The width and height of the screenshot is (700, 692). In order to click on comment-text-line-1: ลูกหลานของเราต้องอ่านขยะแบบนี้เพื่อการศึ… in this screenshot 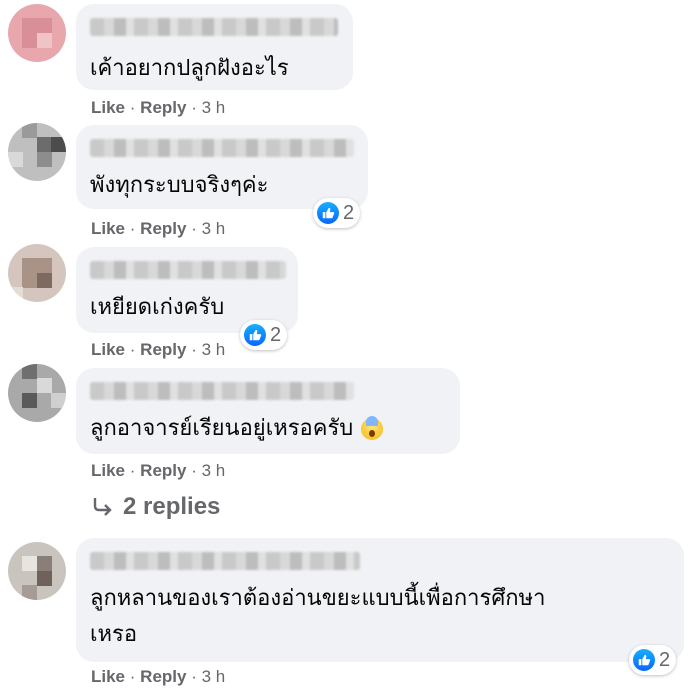, I will do `click(318, 597)`.